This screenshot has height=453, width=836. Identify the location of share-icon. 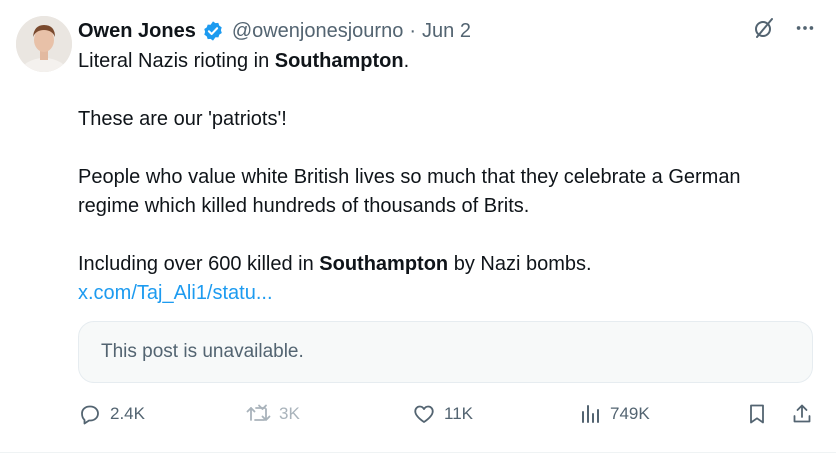
(802, 413).